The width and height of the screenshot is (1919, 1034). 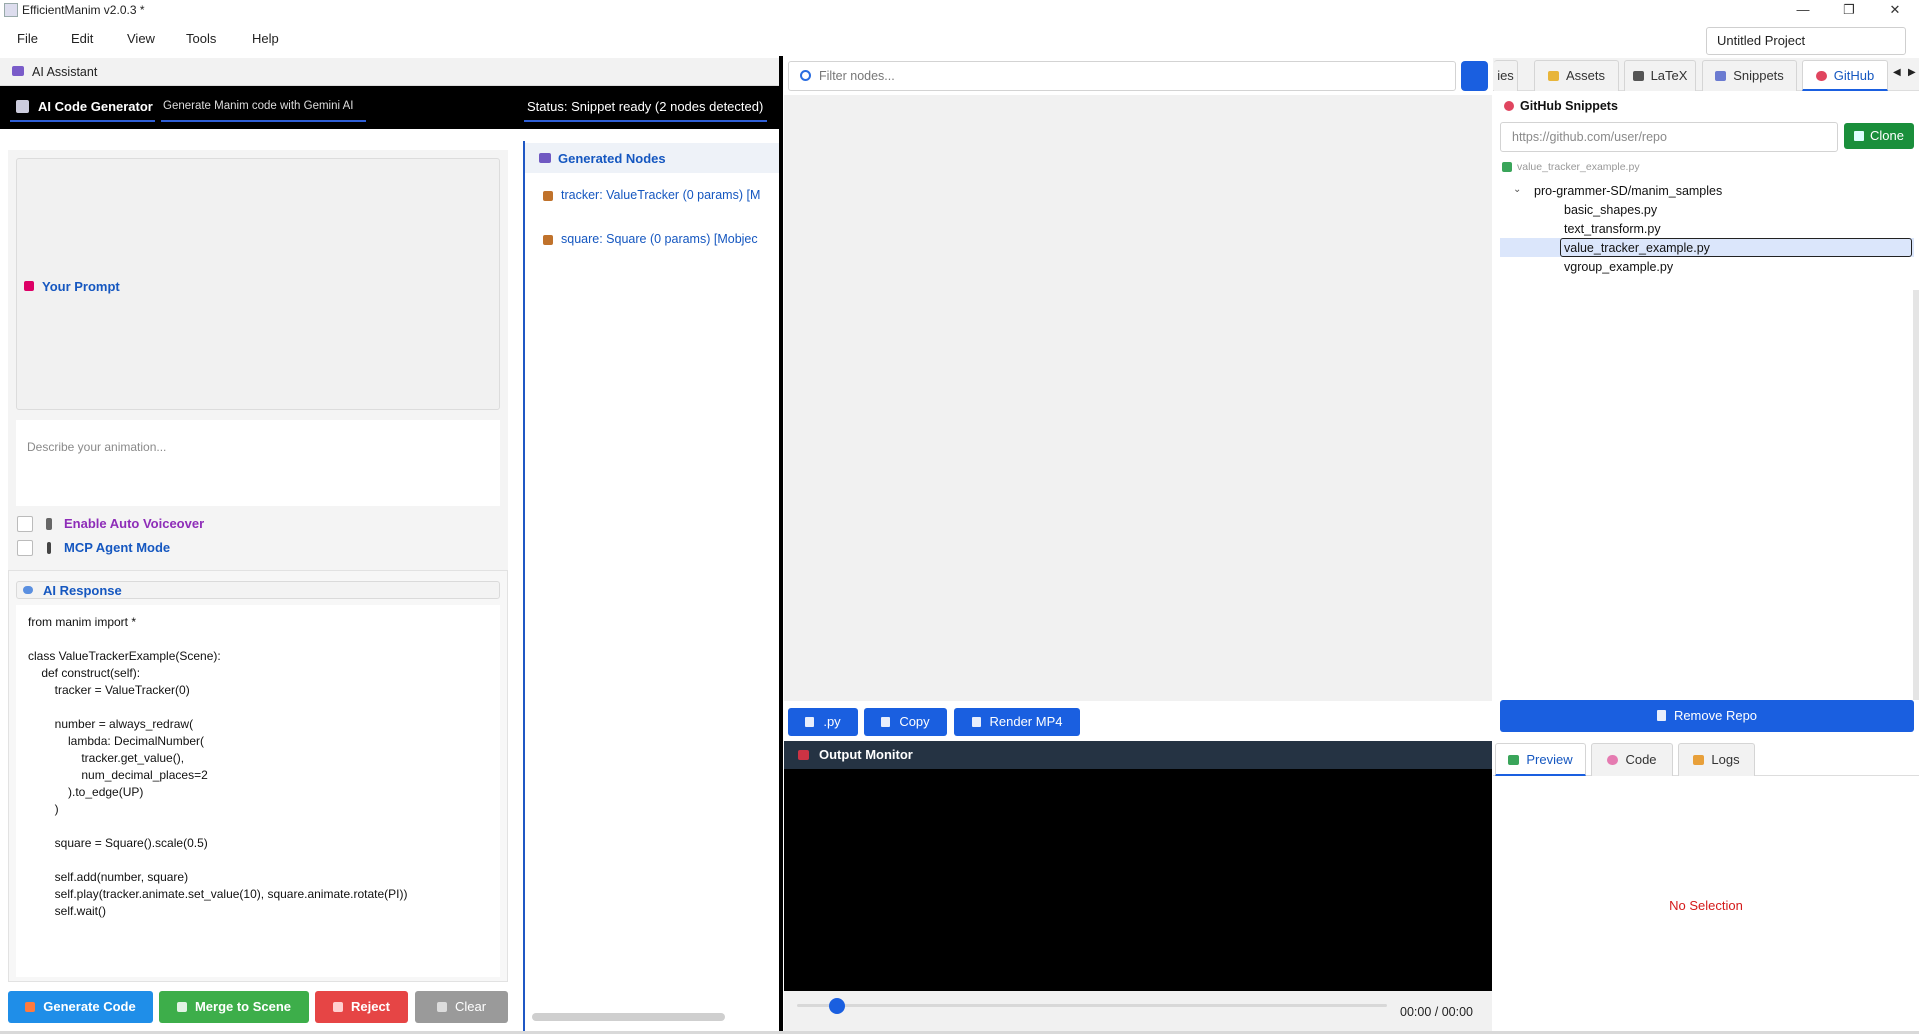 What do you see at coordinates (1628, 191) in the screenshot?
I see `tree-repo-node: pro-grammer-SD/manim_samples` at bounding box center [1628, 191].